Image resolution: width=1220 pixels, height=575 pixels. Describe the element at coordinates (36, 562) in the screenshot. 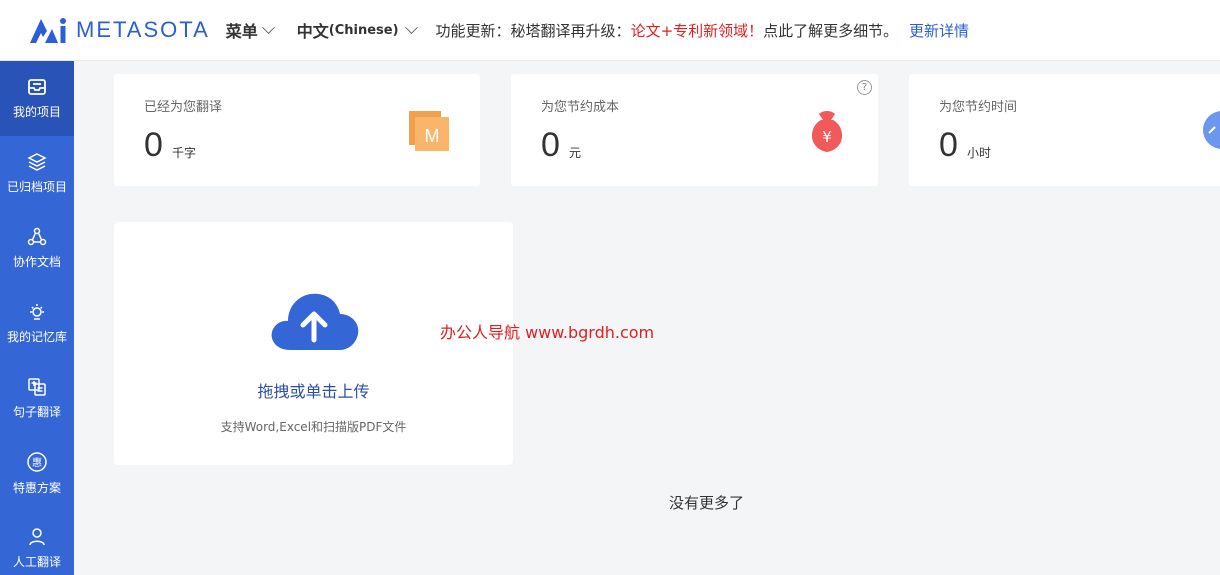

I see `sidebar-item-label: 人工翻译` at that location.